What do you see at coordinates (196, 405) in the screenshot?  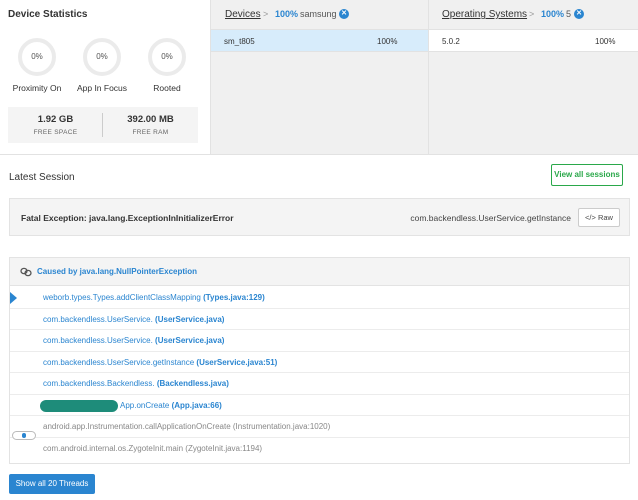 I see `frame-file: (App.java:66)` at bounding box center [196, 405].